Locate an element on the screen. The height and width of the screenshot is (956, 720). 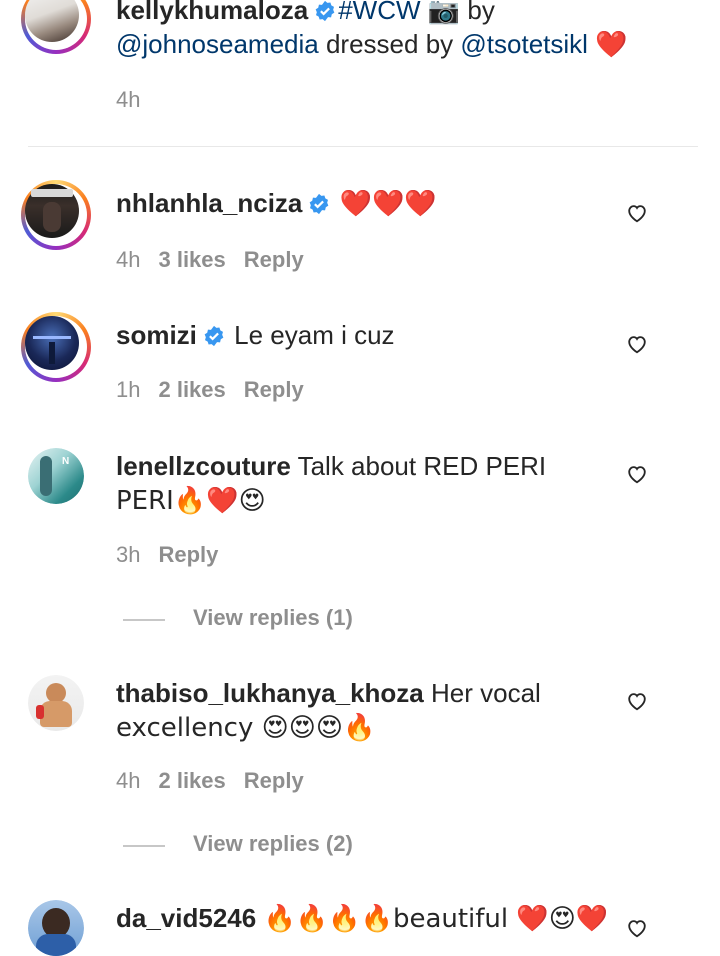
camera-emoji: 📷 is located at coordinates (444, 13).